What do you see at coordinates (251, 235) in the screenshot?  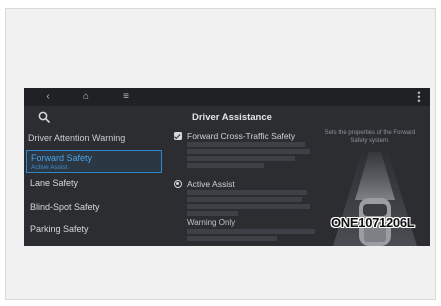 I see `warning-only-description` at bounding box center [251, 235].